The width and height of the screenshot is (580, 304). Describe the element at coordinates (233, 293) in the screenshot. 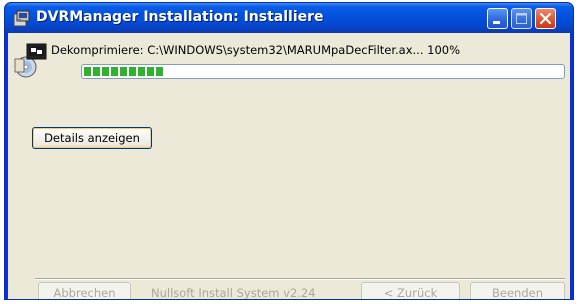

I see `branding-text: Nullsoft Install System v2.24` at that location.